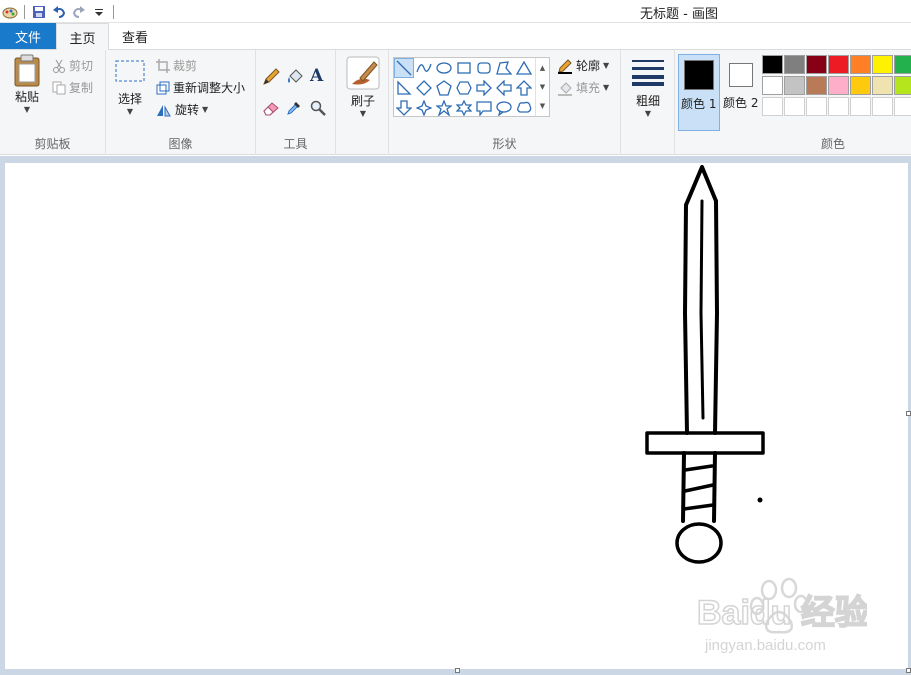  I want to click on watermark-brand: Baidu 经验, so click(782, 612).